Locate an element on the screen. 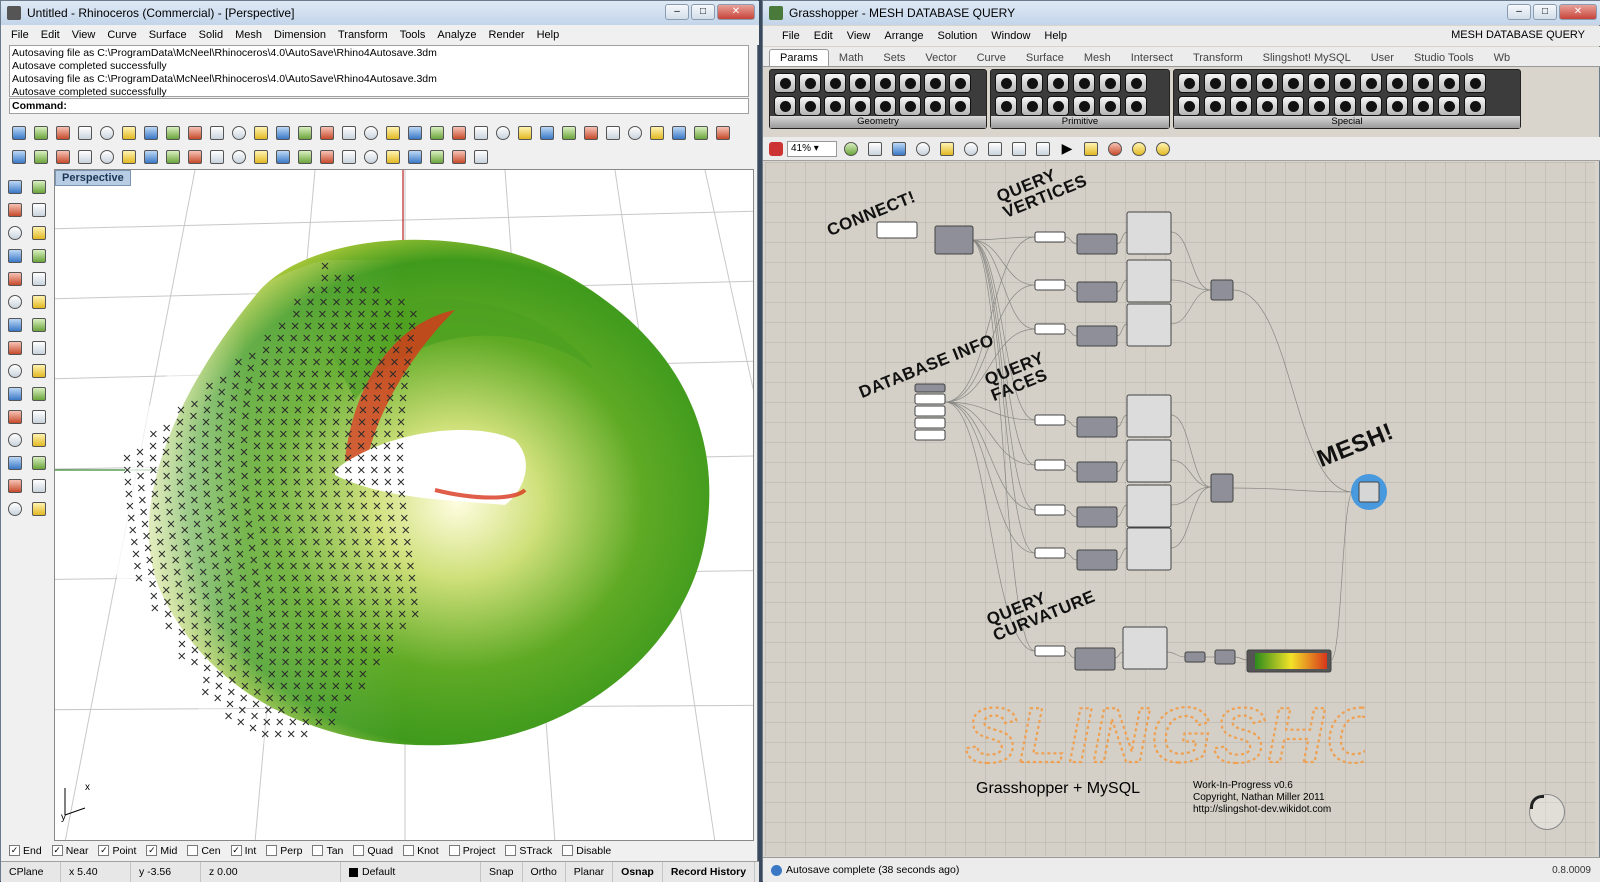 This screenshot has height=882, width=1600. zoom-extents-icon is located at coordinates (875, 149).